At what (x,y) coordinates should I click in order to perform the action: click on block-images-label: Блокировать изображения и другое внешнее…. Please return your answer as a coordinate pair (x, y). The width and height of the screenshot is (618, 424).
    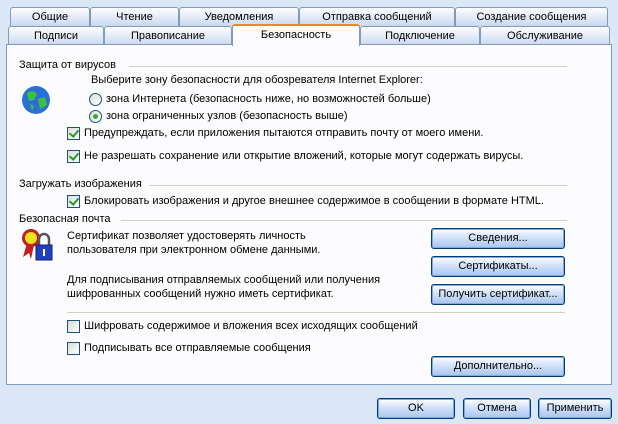
    Looking at the image, I should click on (314, 201).